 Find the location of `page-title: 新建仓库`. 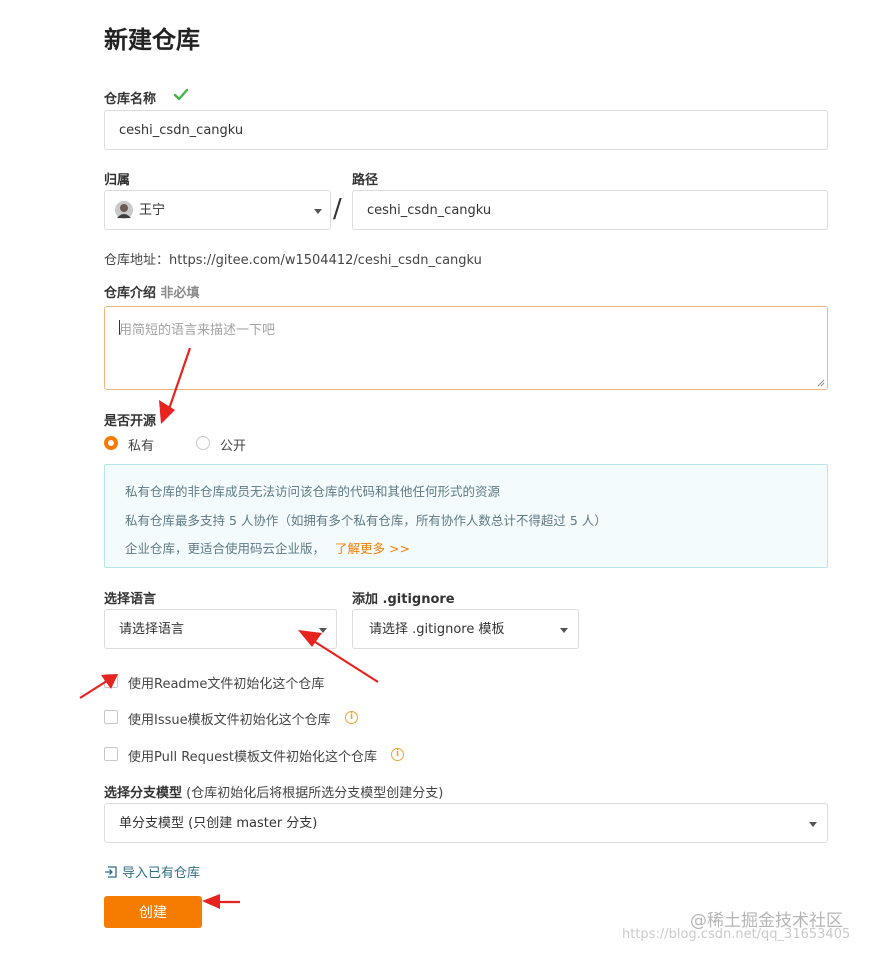

page-title: 新建仓库 is located at coordinates (152, 40).